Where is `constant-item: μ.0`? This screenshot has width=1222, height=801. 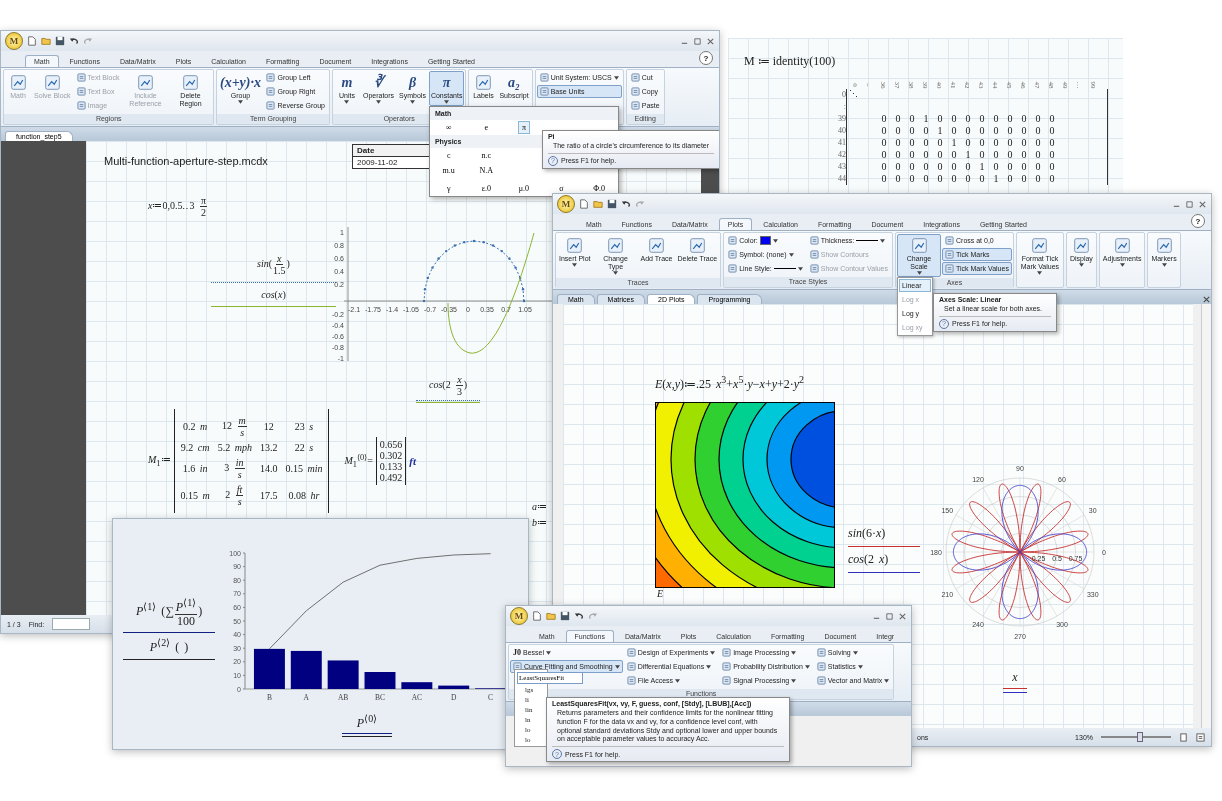
constant-item: μ.0 is located at coordinates (524, 188).